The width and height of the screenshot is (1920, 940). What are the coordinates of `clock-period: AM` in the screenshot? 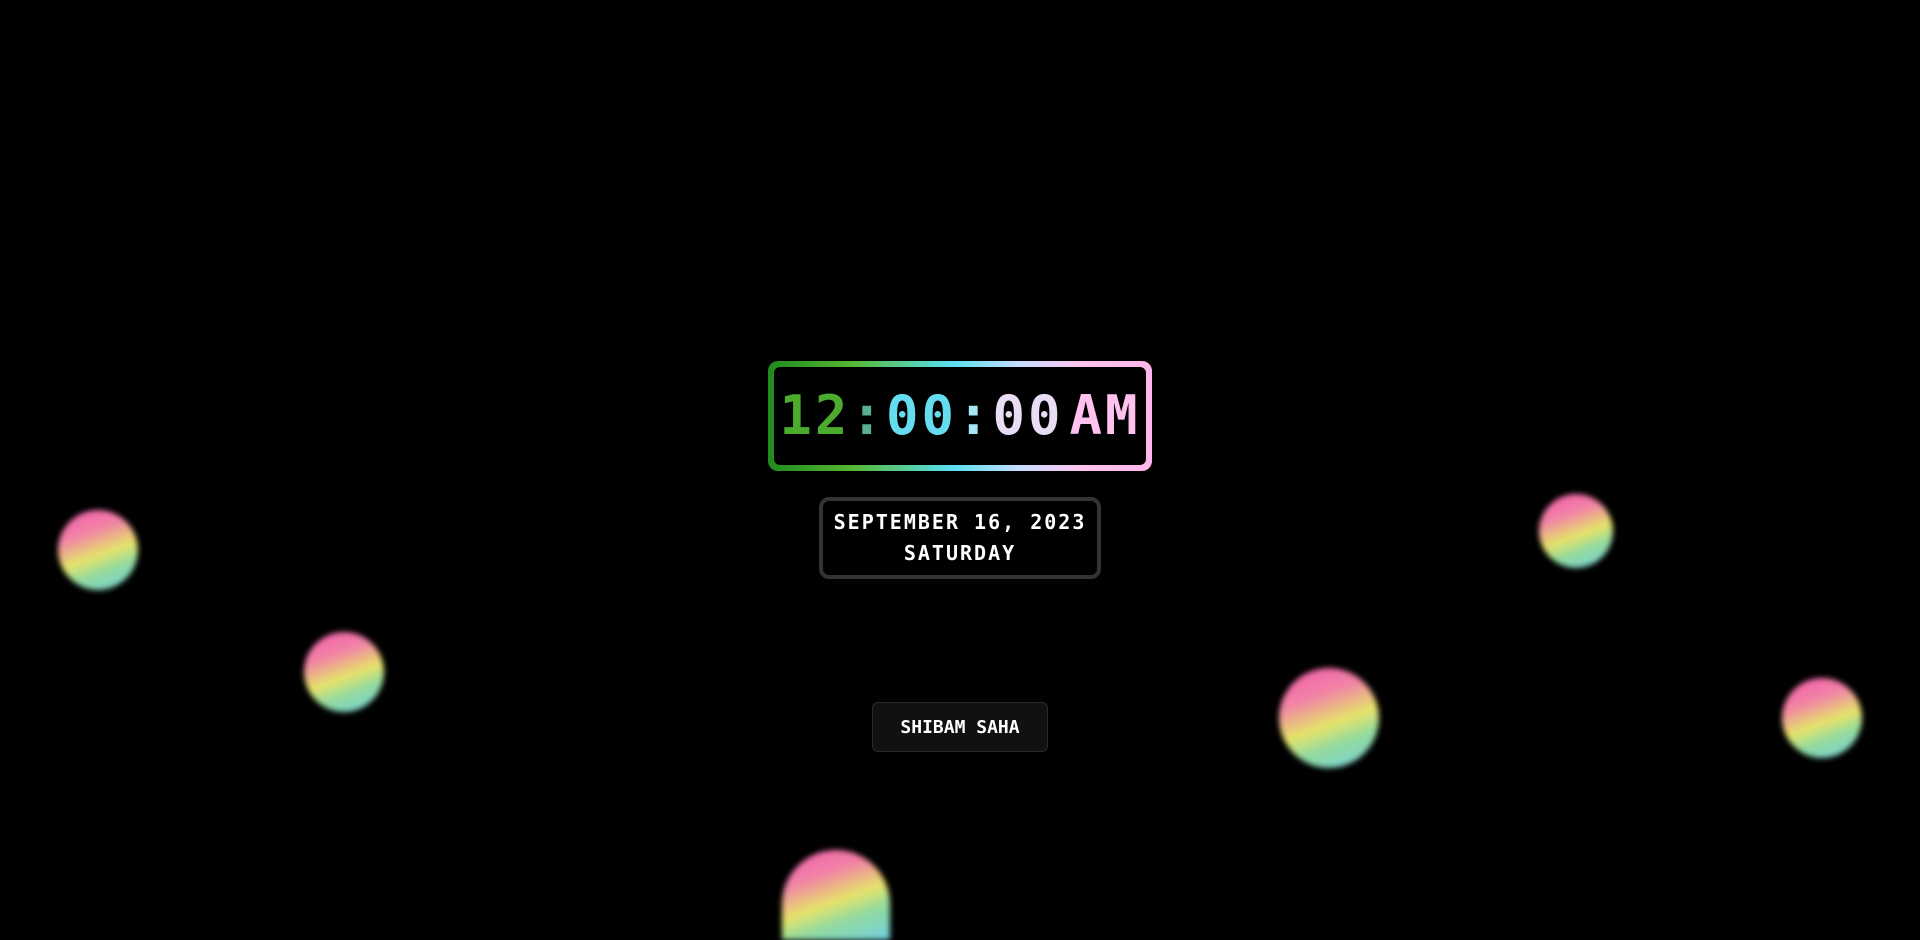 It's located at (1105, 415).